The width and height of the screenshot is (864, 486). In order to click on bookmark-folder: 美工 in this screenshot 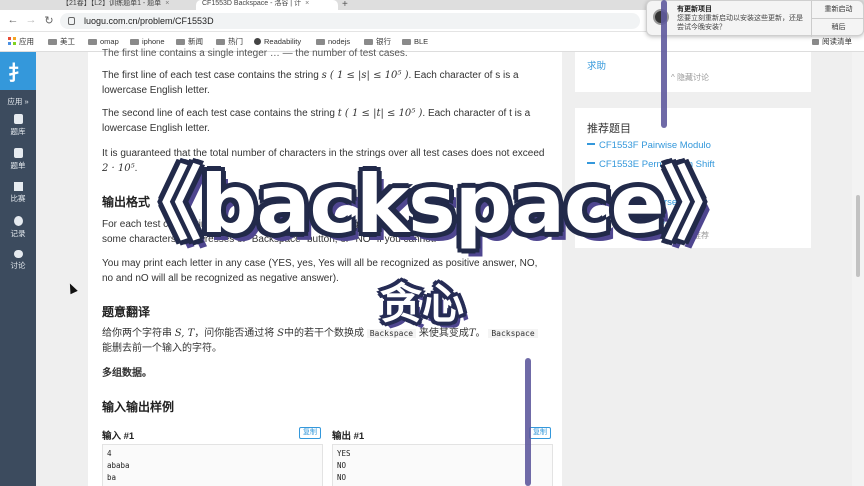, I will do `click(61, 42)`.